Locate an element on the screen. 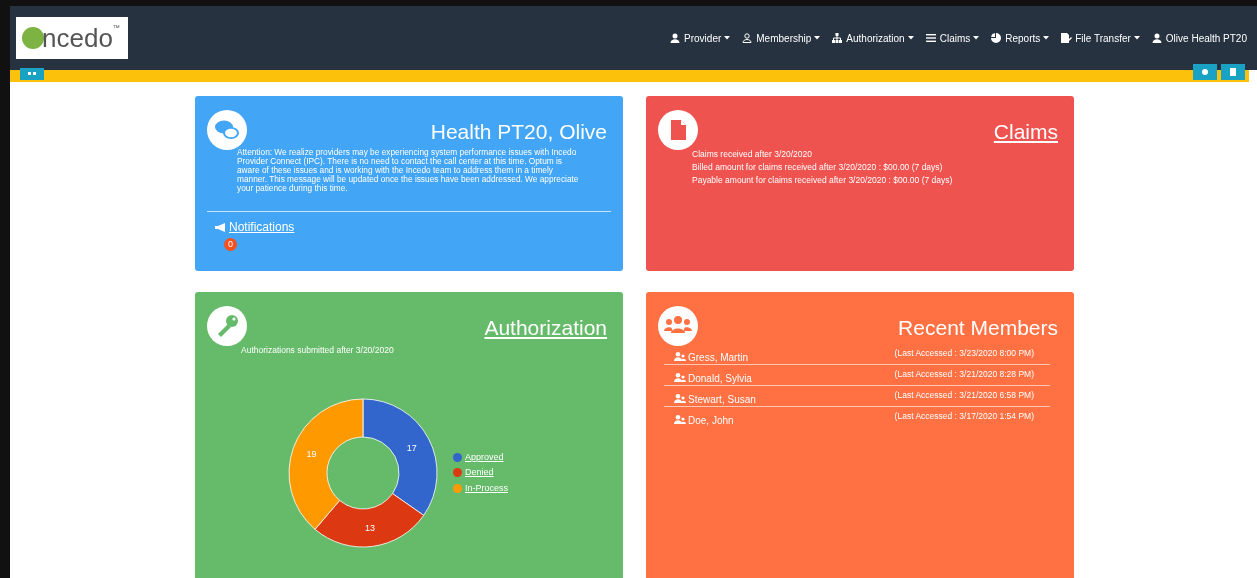  settings-button is located at coordinates (1205, 72).